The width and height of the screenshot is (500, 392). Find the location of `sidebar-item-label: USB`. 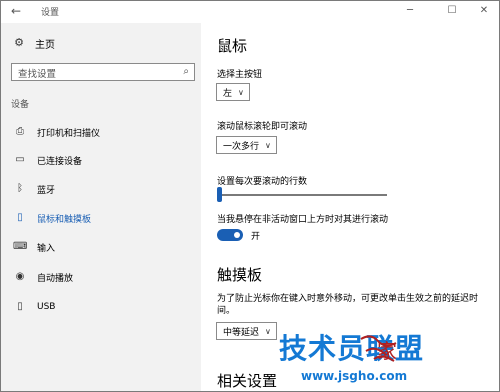

sidebar-item-label: USB is located at coordinates (46, 307).